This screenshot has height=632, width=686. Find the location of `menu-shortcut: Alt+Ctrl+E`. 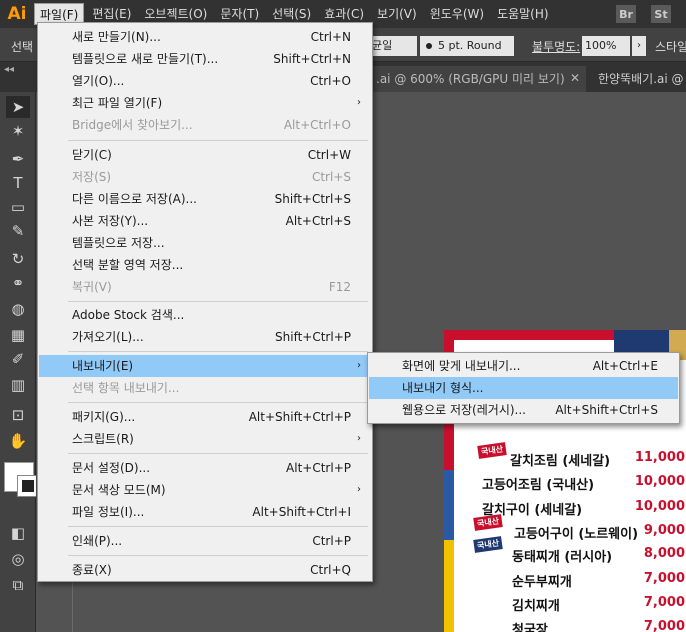

menu-shortcut: Alt+Ctrl+E is located at coordinates (625, 366).